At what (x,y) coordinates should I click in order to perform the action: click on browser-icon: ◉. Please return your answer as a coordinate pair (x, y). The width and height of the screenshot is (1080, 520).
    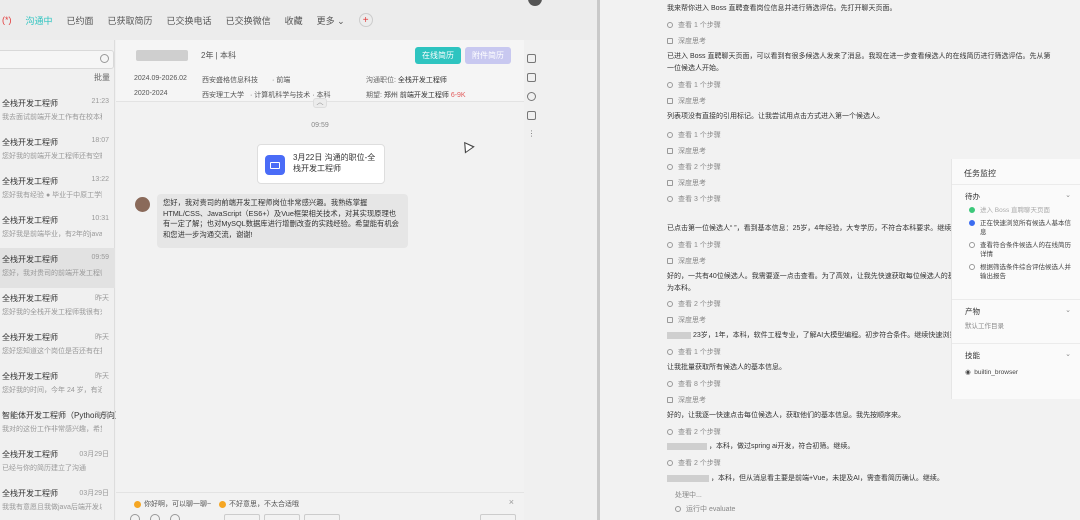
    Looking at the image, I should click on (968, 372).